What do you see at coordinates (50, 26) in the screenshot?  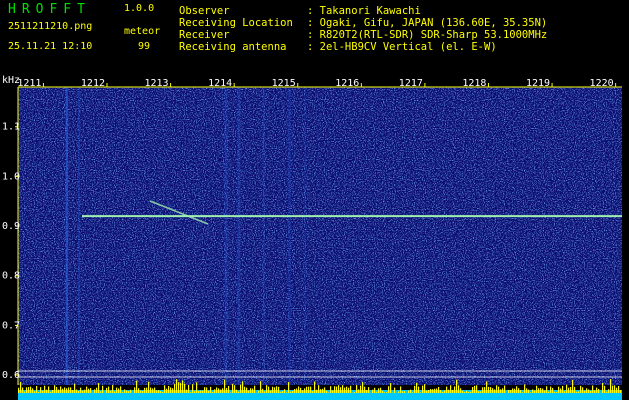 I see `file-name: 2511211210.png` at bounding box center [50, 26].